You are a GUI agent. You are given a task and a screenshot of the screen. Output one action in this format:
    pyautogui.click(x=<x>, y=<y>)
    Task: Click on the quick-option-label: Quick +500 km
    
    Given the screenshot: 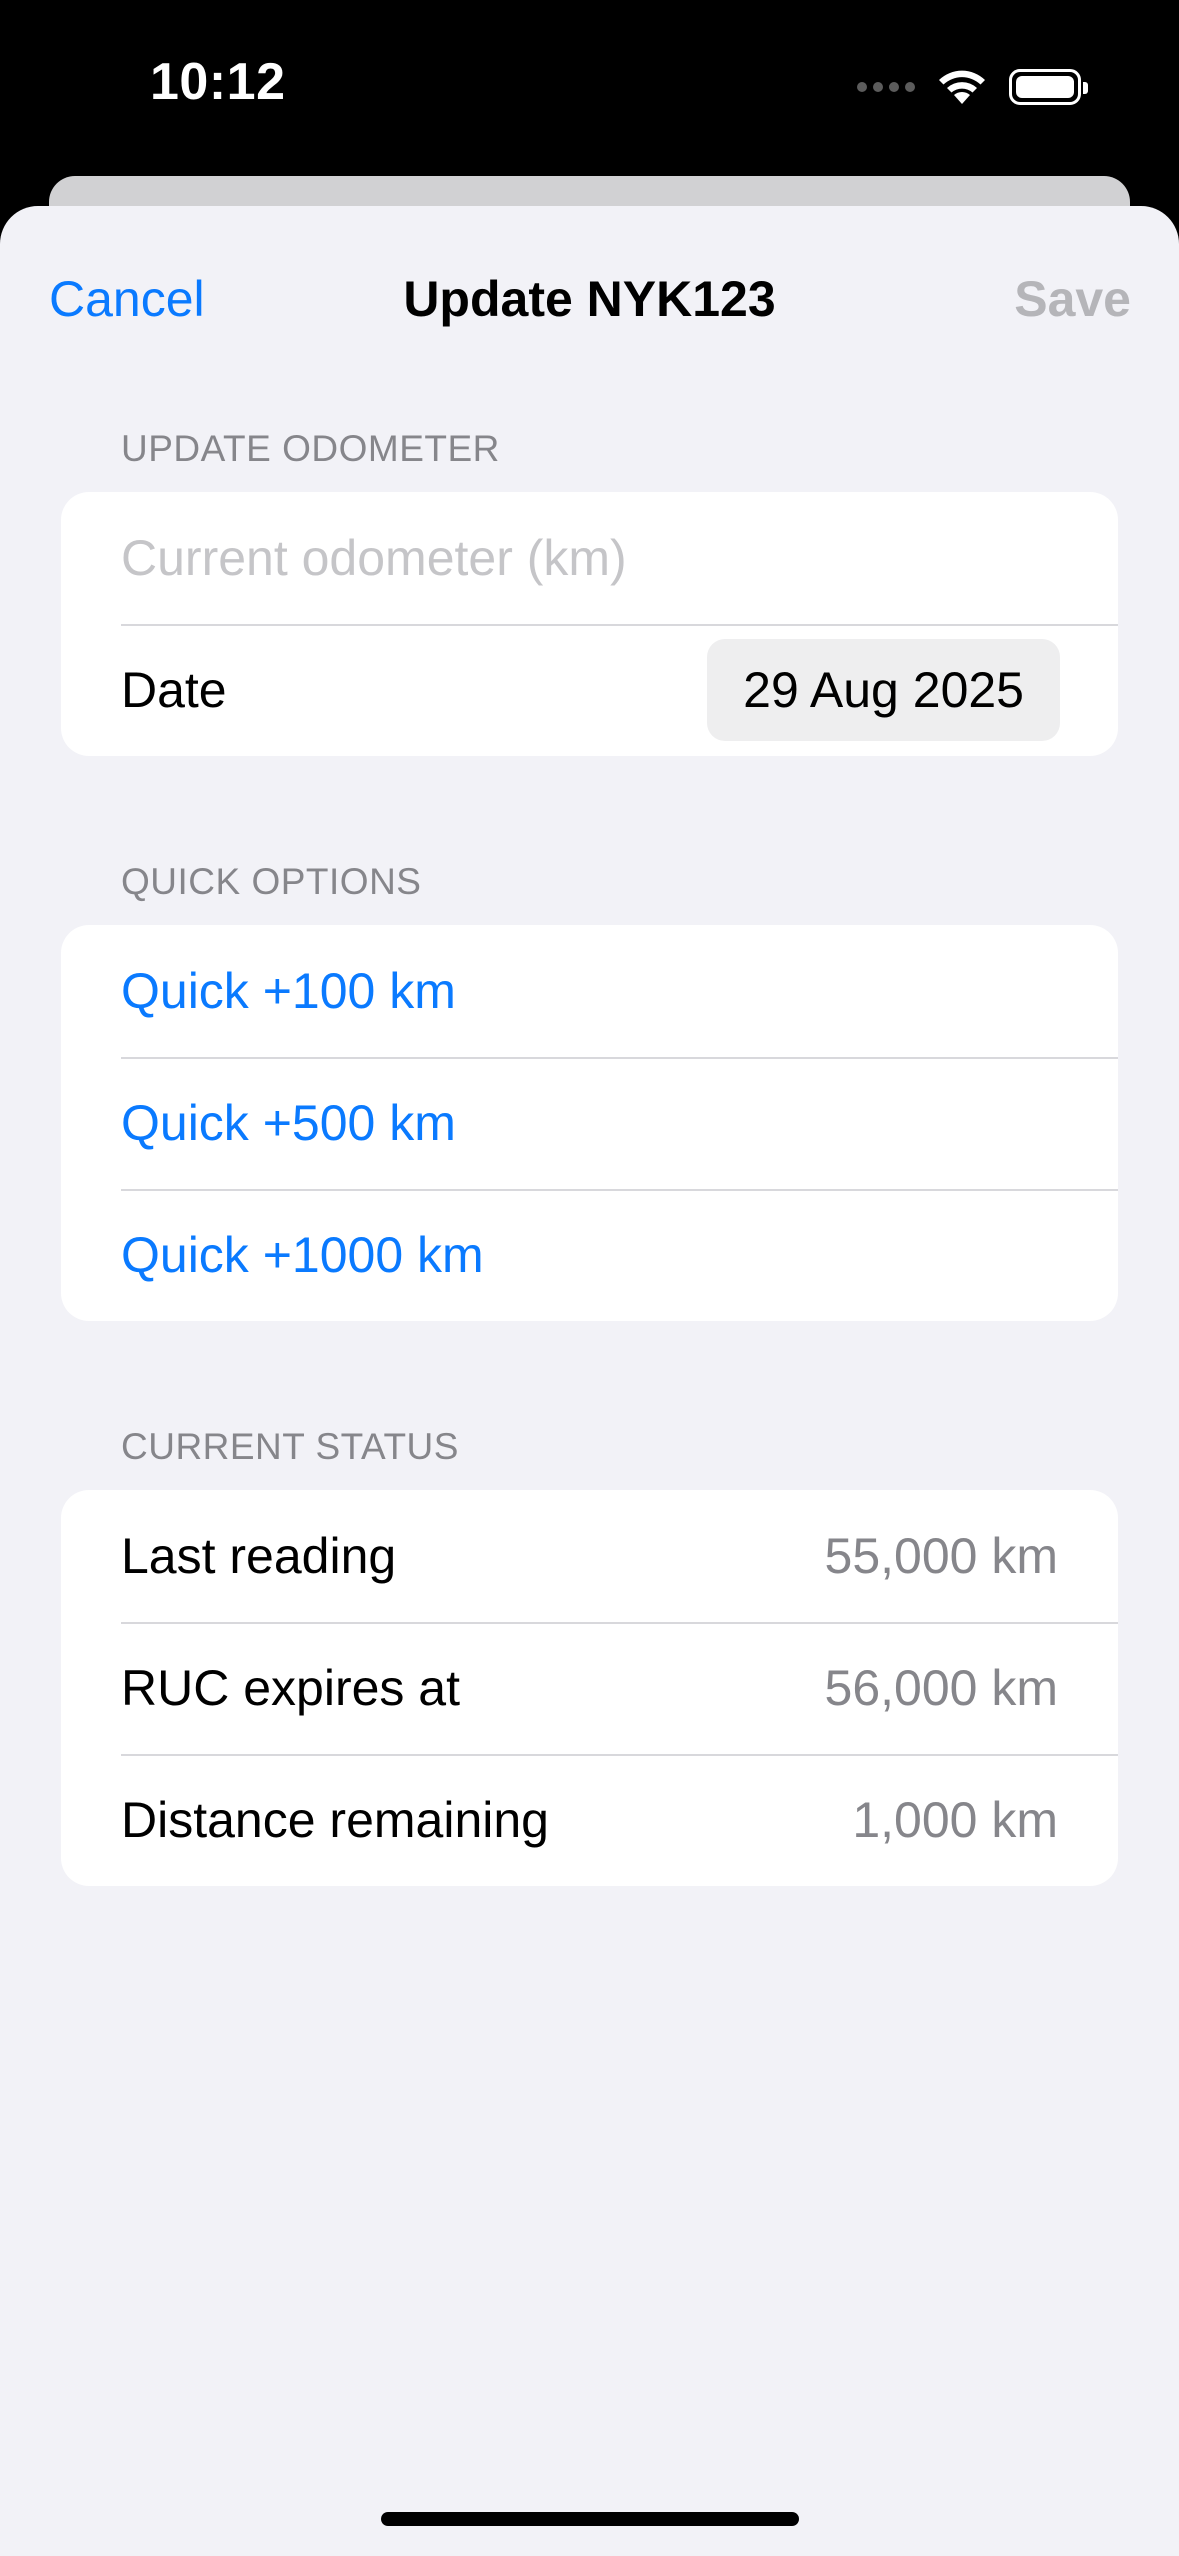 What is the action you would take?
    pyautogui.click(x=288, y=1123)
    